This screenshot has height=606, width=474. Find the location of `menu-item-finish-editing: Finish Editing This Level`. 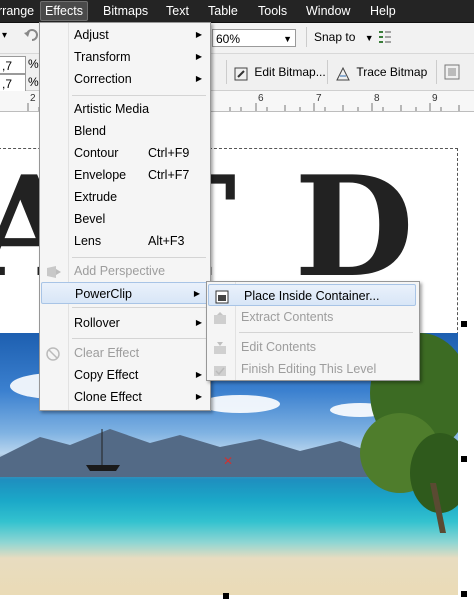

menu-item-finish-editing: Finish Editing This Level is located at coordinates (312, 369).